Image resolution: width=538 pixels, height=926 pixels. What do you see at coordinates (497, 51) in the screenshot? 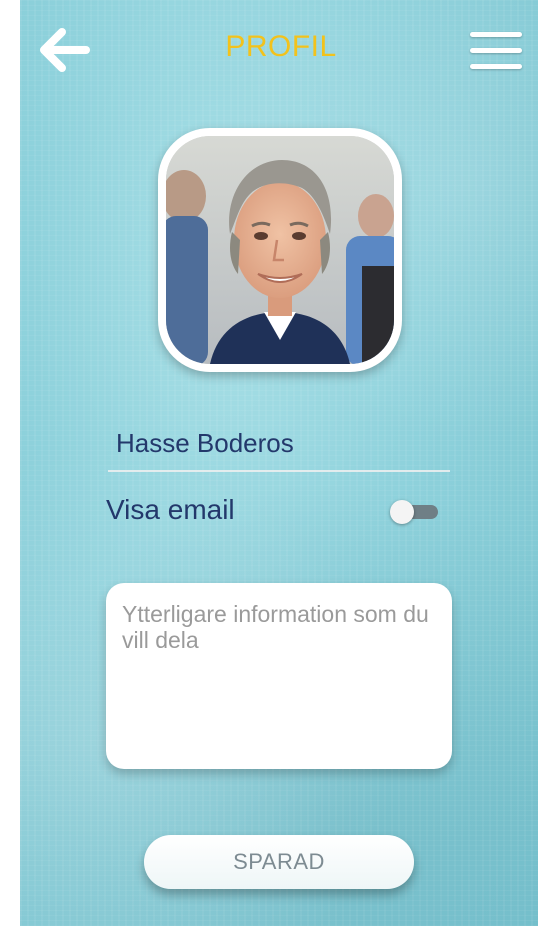
I see `menu-button` at bounding box center [497, 51].